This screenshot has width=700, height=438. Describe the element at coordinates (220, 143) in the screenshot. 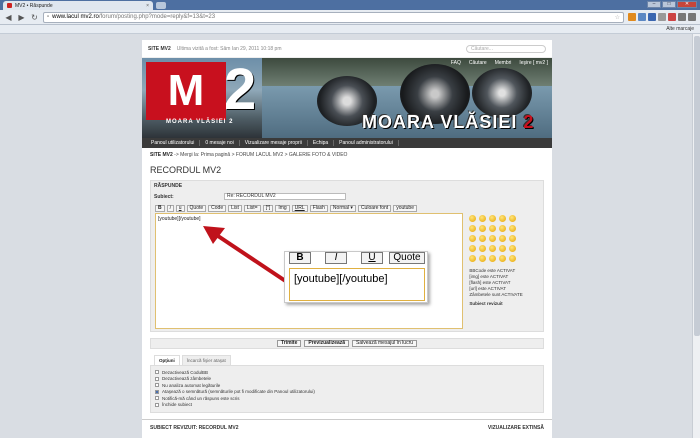

I see `nav-new-messages: 0 mesaje noi` at that location.